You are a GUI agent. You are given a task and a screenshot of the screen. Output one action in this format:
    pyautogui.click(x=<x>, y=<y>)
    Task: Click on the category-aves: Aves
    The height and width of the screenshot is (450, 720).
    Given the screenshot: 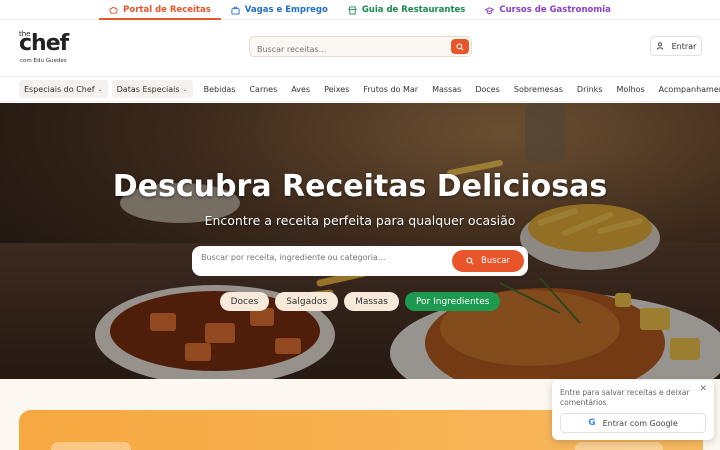 What is the action you would take?
    pyautogui.click(x=300, y=89)
    